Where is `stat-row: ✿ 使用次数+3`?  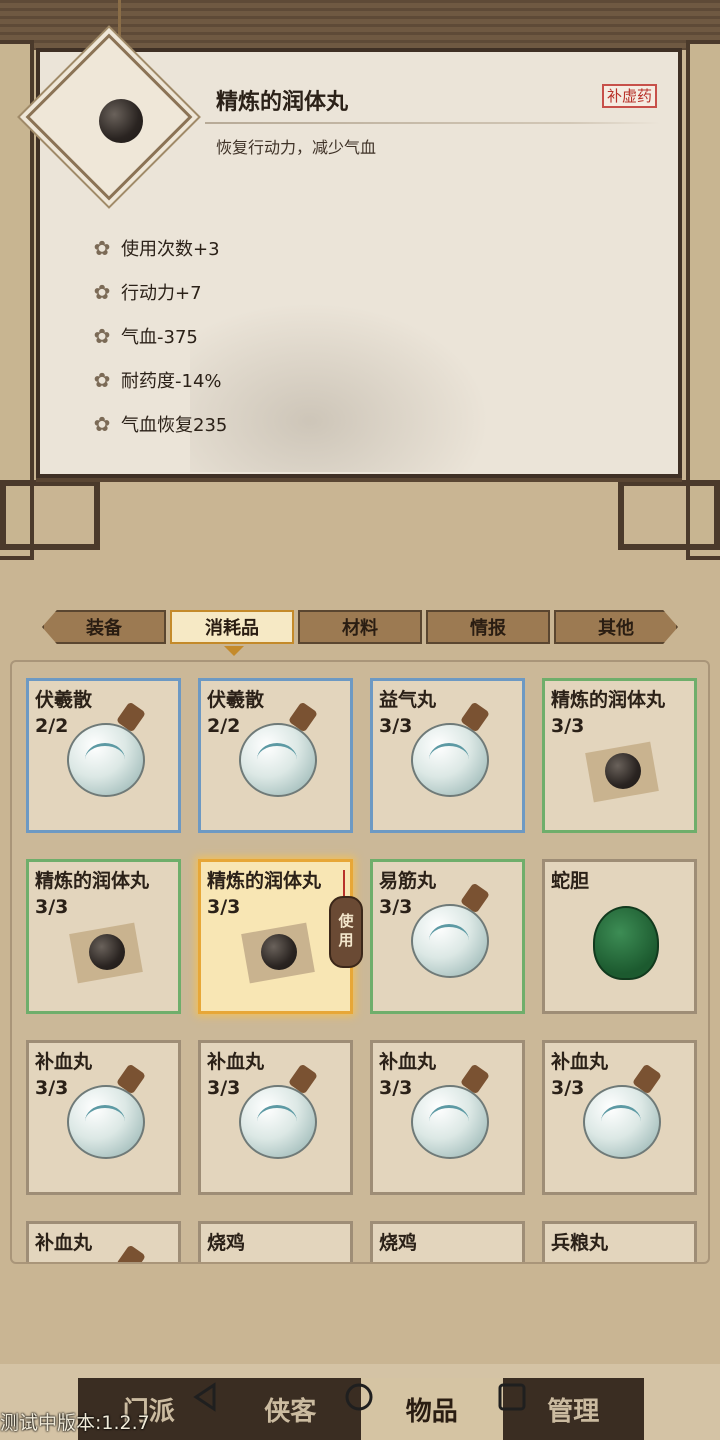 stat-row: ✿ 使用次数+3 is located at coordinates (159, 248).